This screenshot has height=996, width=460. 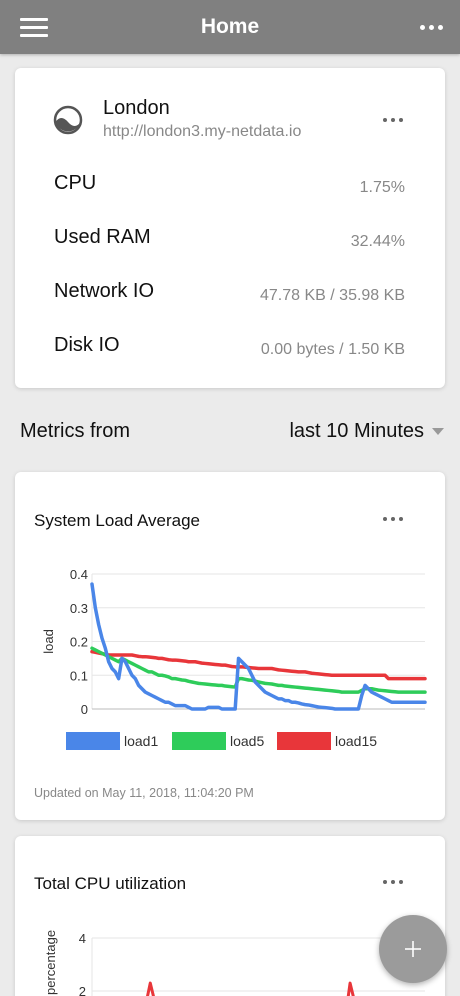 What do you see at coordinates (79, 574) in the screenshot?
I see `y-tick-label: 0.4` at bounding box center [79, 574].